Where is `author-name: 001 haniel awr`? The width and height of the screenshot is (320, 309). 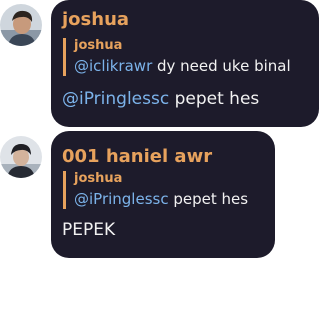
author-name: 001 haniel awr is located at coordinates (137, 156).